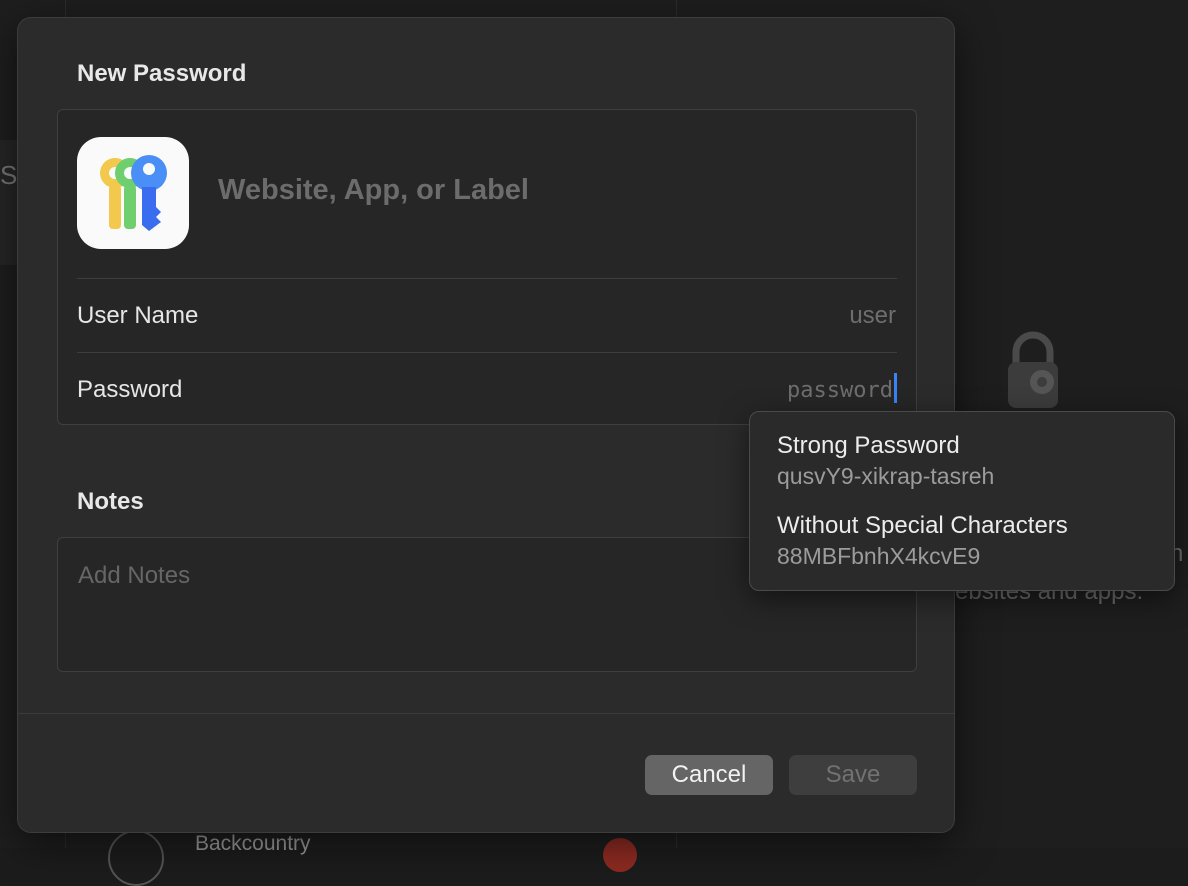  Describe the element at coordinates (136, 858) in the screenshot. I see `list-item-icon` at that location.